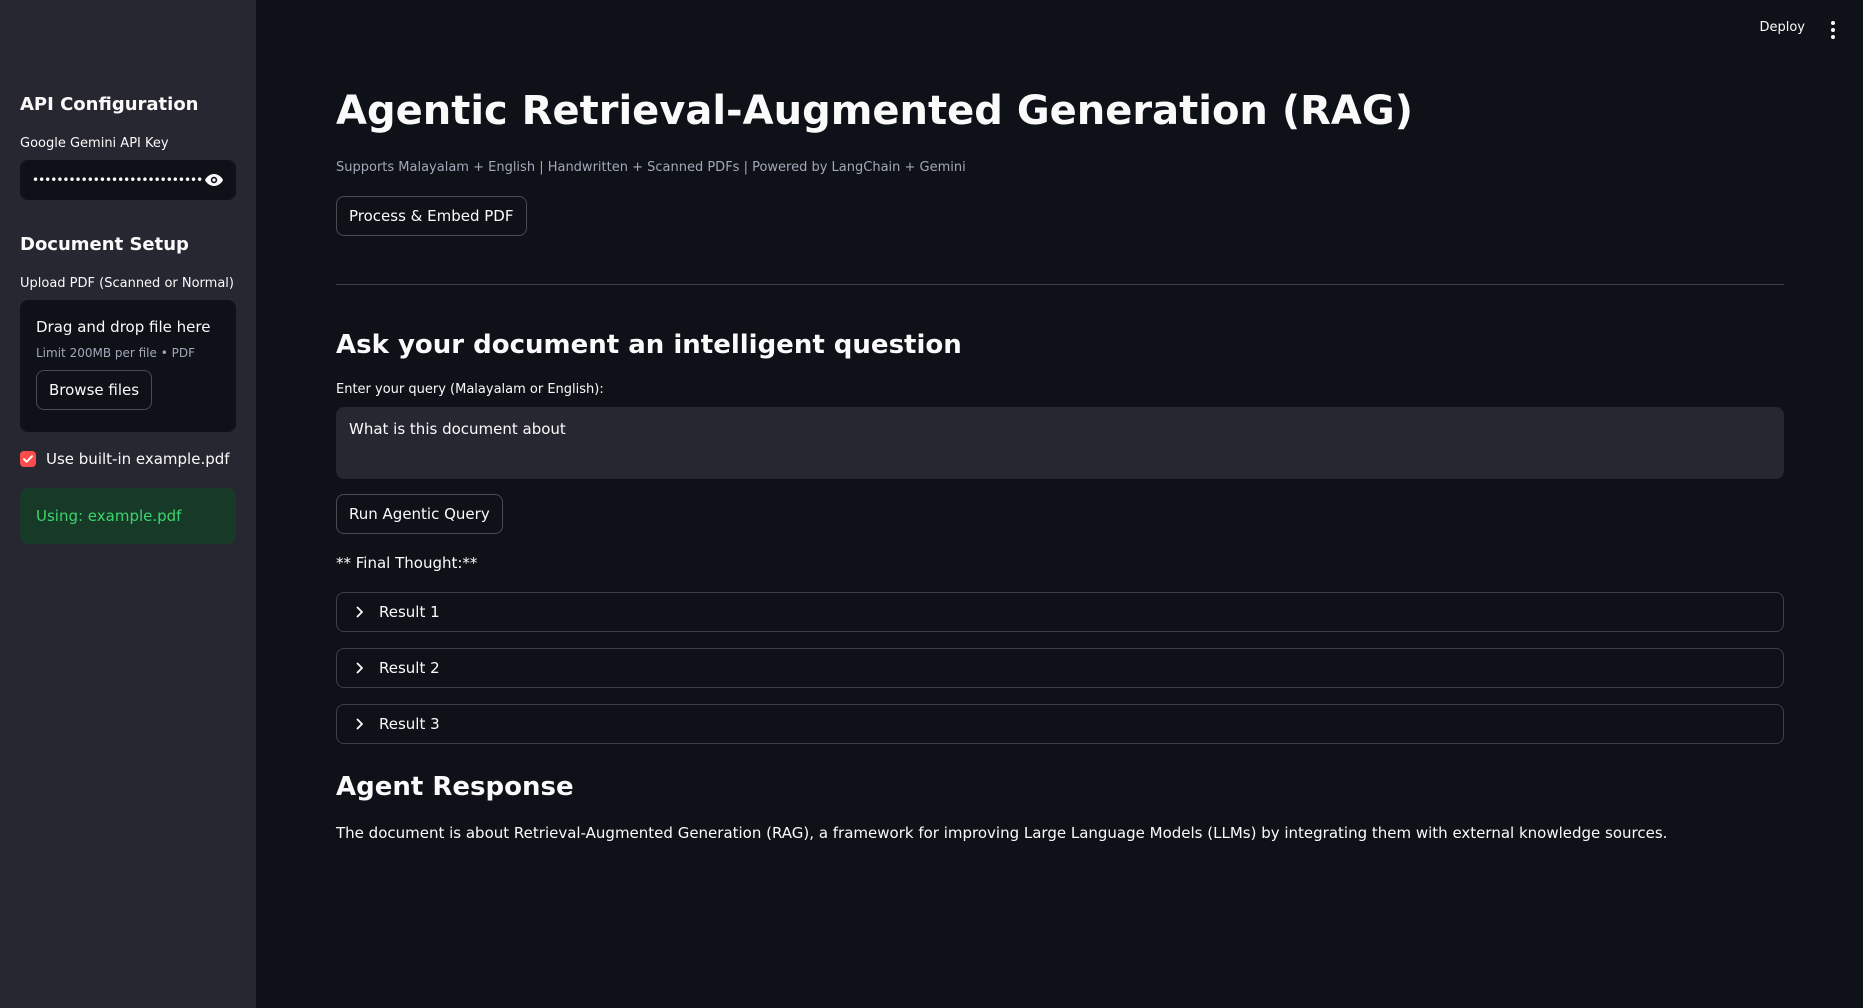 This screenshot has width=1863, height=1008. What do you see at coordinates (123, 327) in the screenshot?
I see `dropzone-title: Drag and drop file here` at bounding box center [123, 327].